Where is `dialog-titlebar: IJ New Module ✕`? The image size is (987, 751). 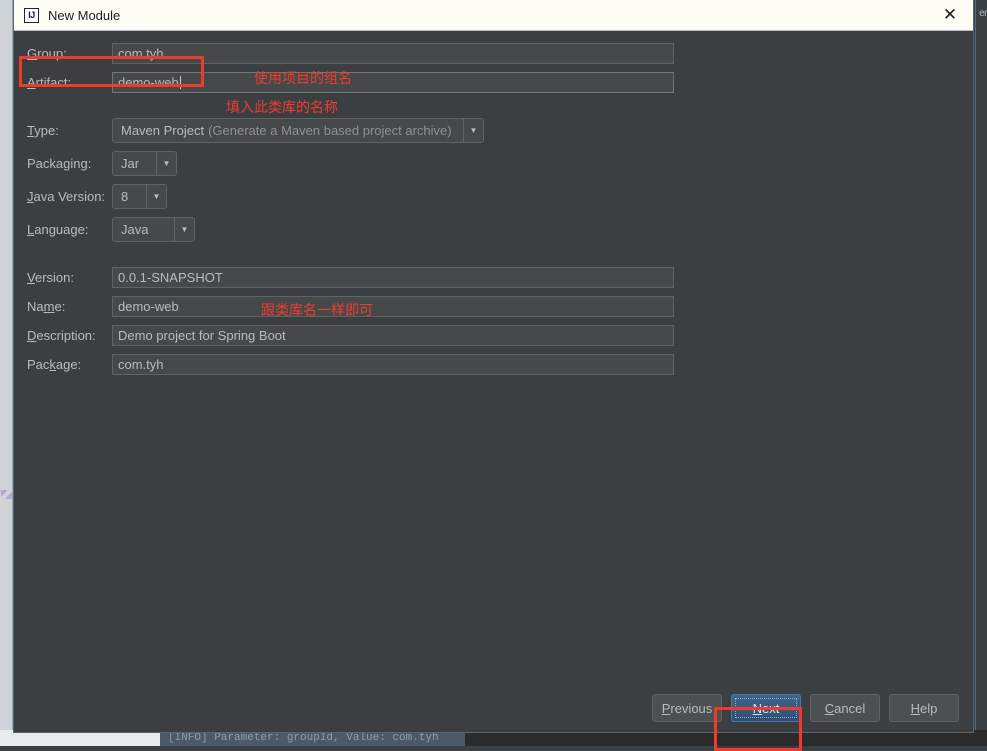
dialog-titlebar: IJ New Module ✕ is located at coordinates (493, 15).